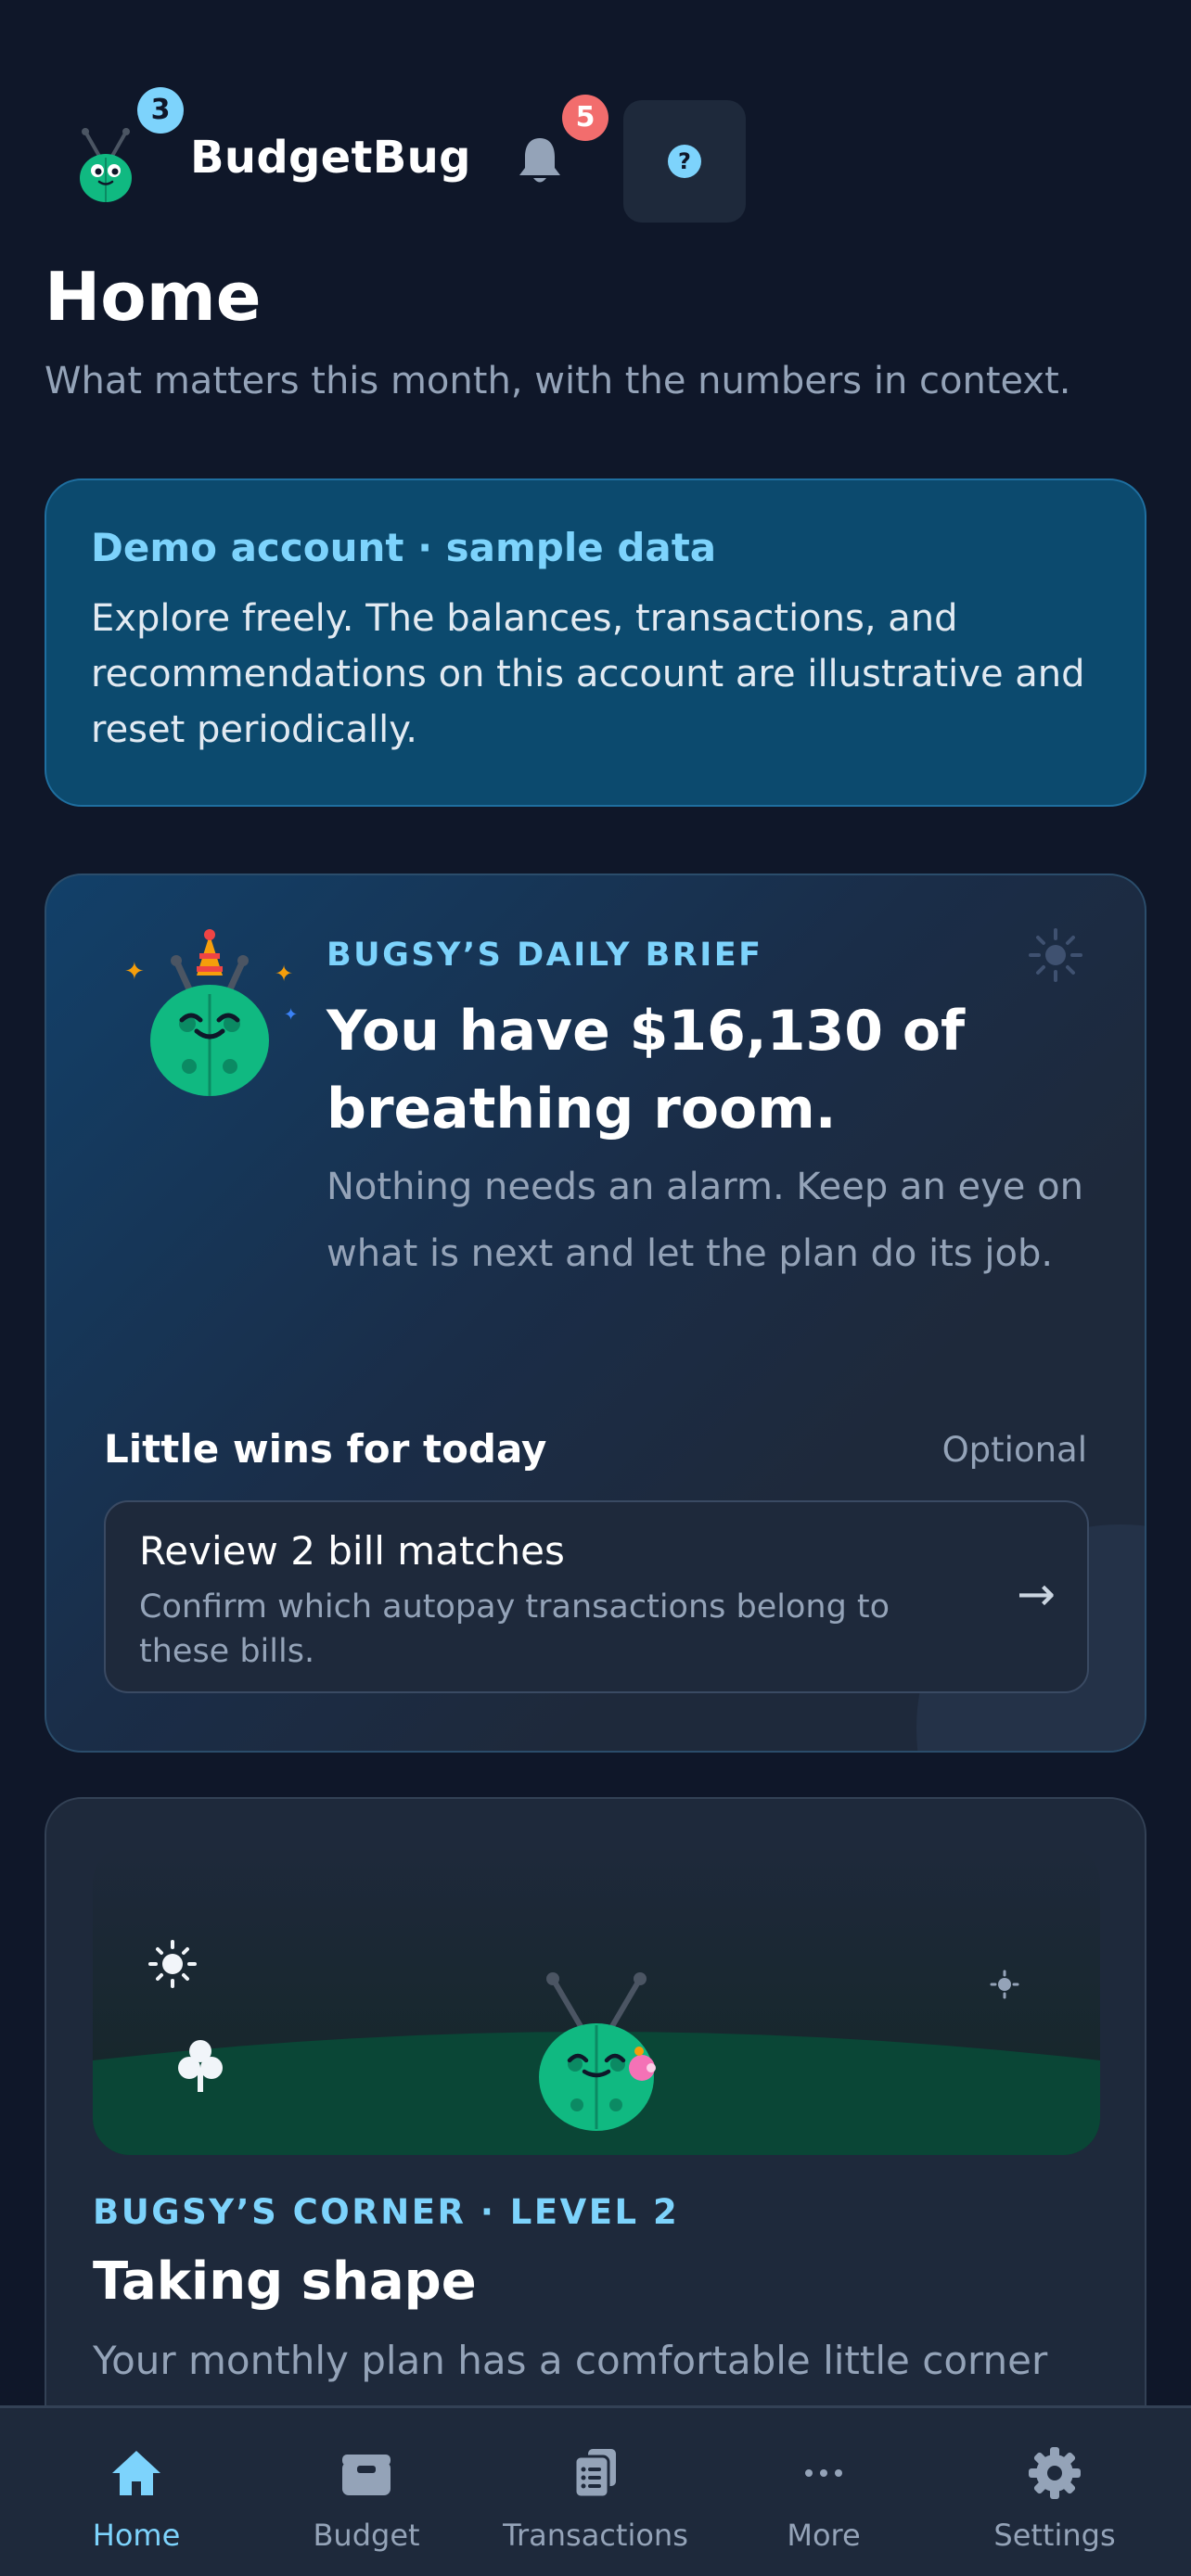 The image size is (1191, 2576). I want to click on optional-label: Optional, so click(1014, 1450).